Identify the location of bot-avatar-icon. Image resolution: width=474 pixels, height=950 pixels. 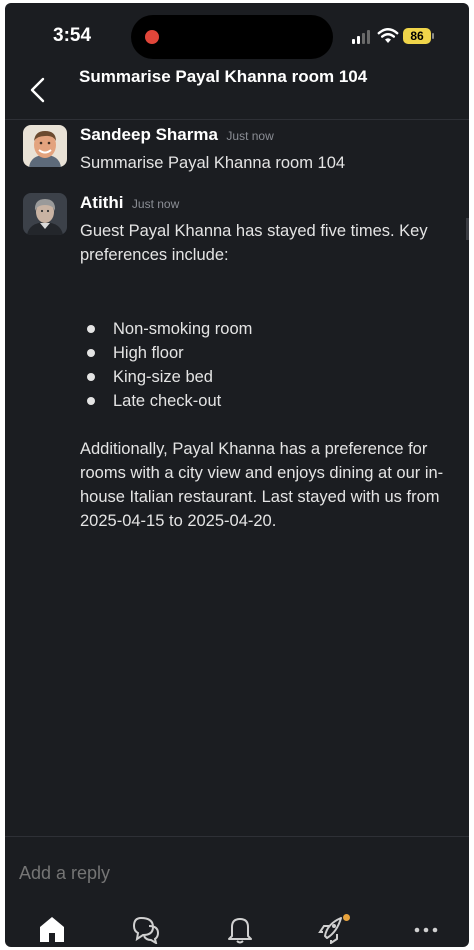
(45, 214).